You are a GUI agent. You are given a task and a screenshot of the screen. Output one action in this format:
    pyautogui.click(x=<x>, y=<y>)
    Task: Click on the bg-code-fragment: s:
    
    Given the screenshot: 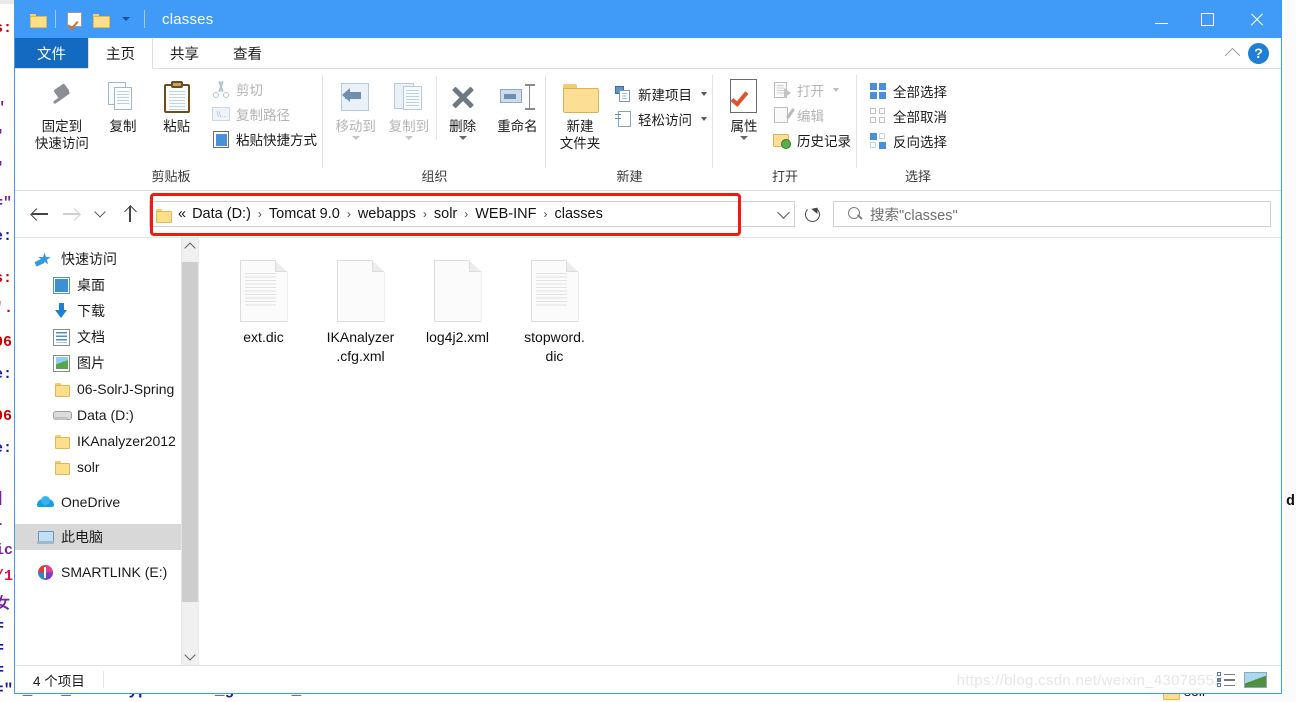 What is the action you would take?
    pyautogui.click(x=6, y=278)
    